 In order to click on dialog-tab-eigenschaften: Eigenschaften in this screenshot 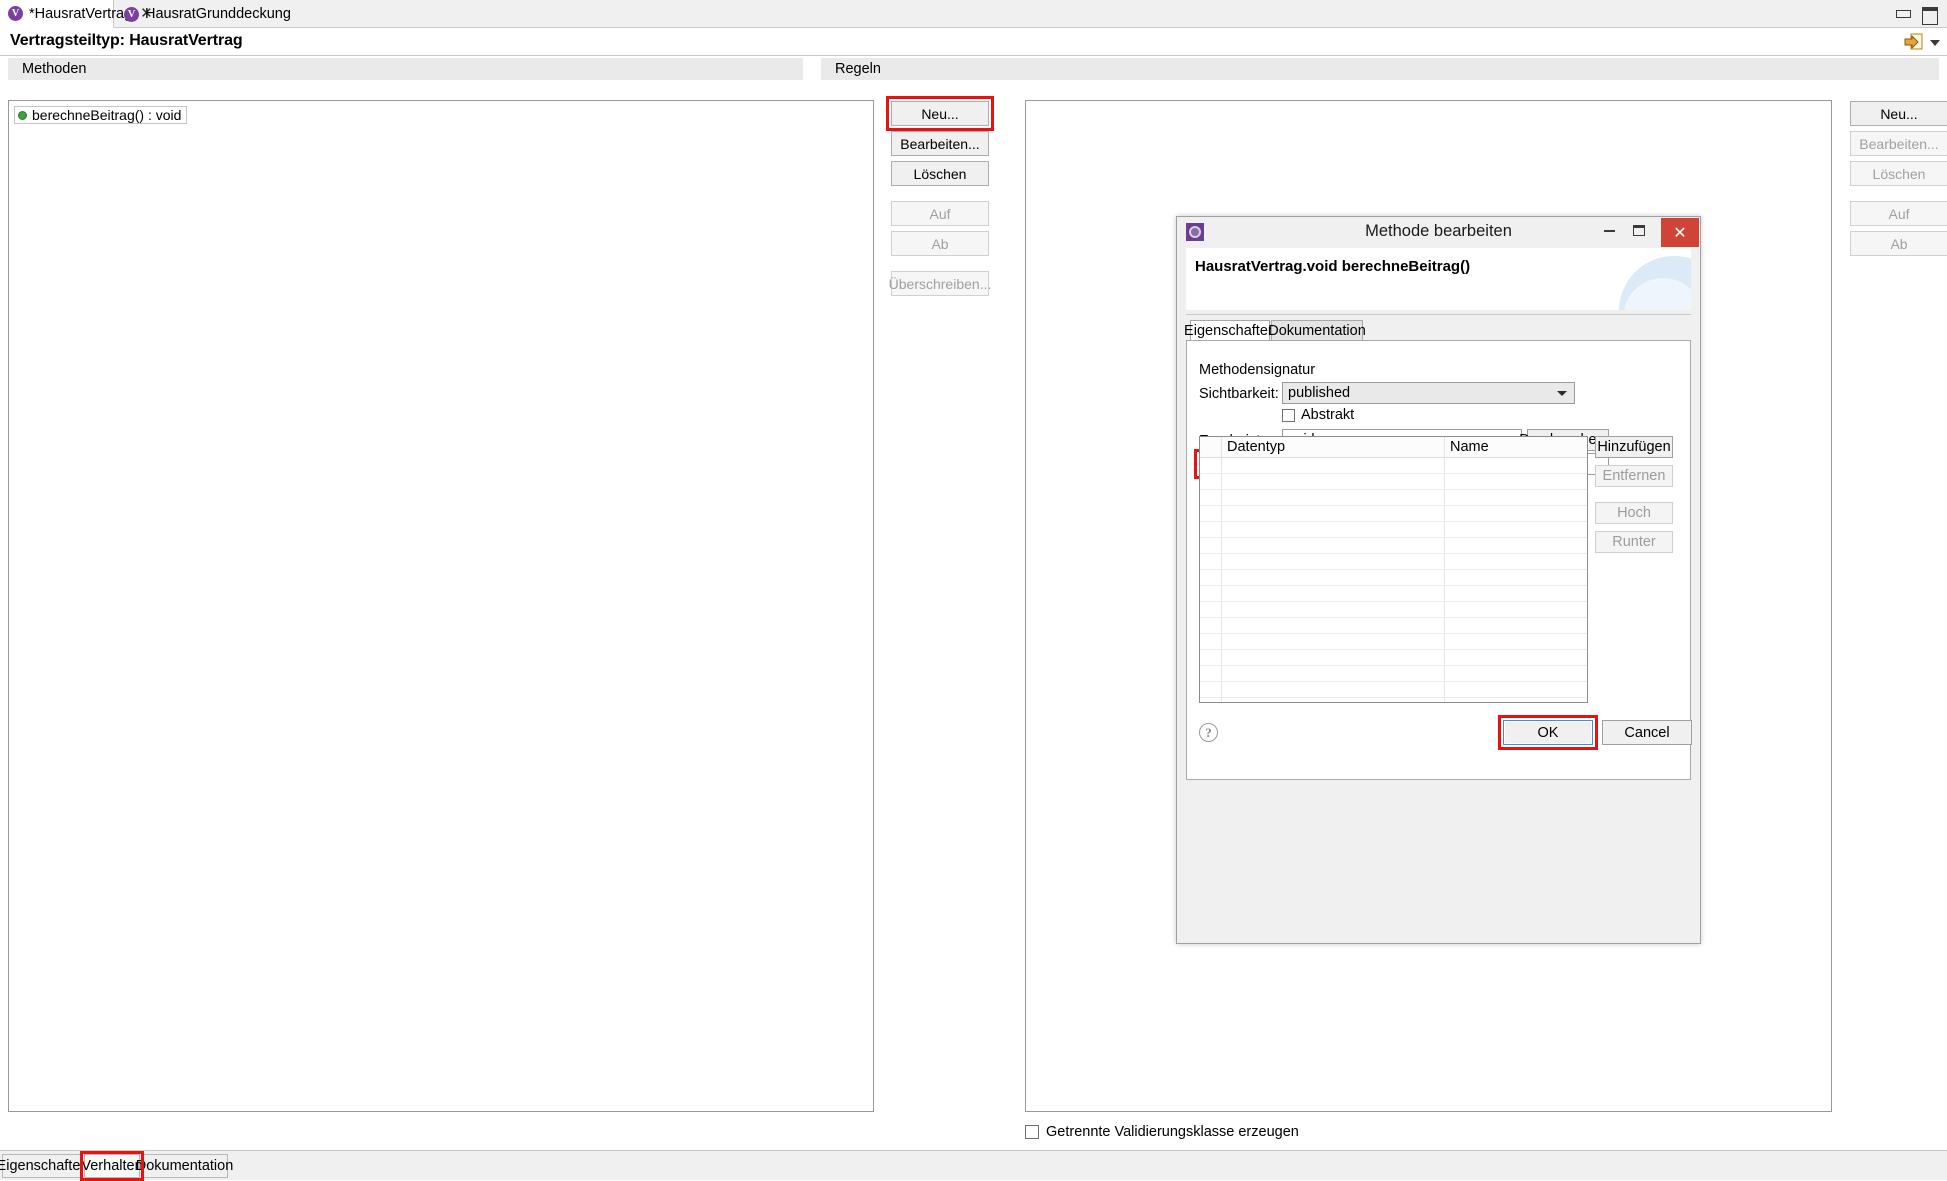, I will do `click(1230, 330)`.